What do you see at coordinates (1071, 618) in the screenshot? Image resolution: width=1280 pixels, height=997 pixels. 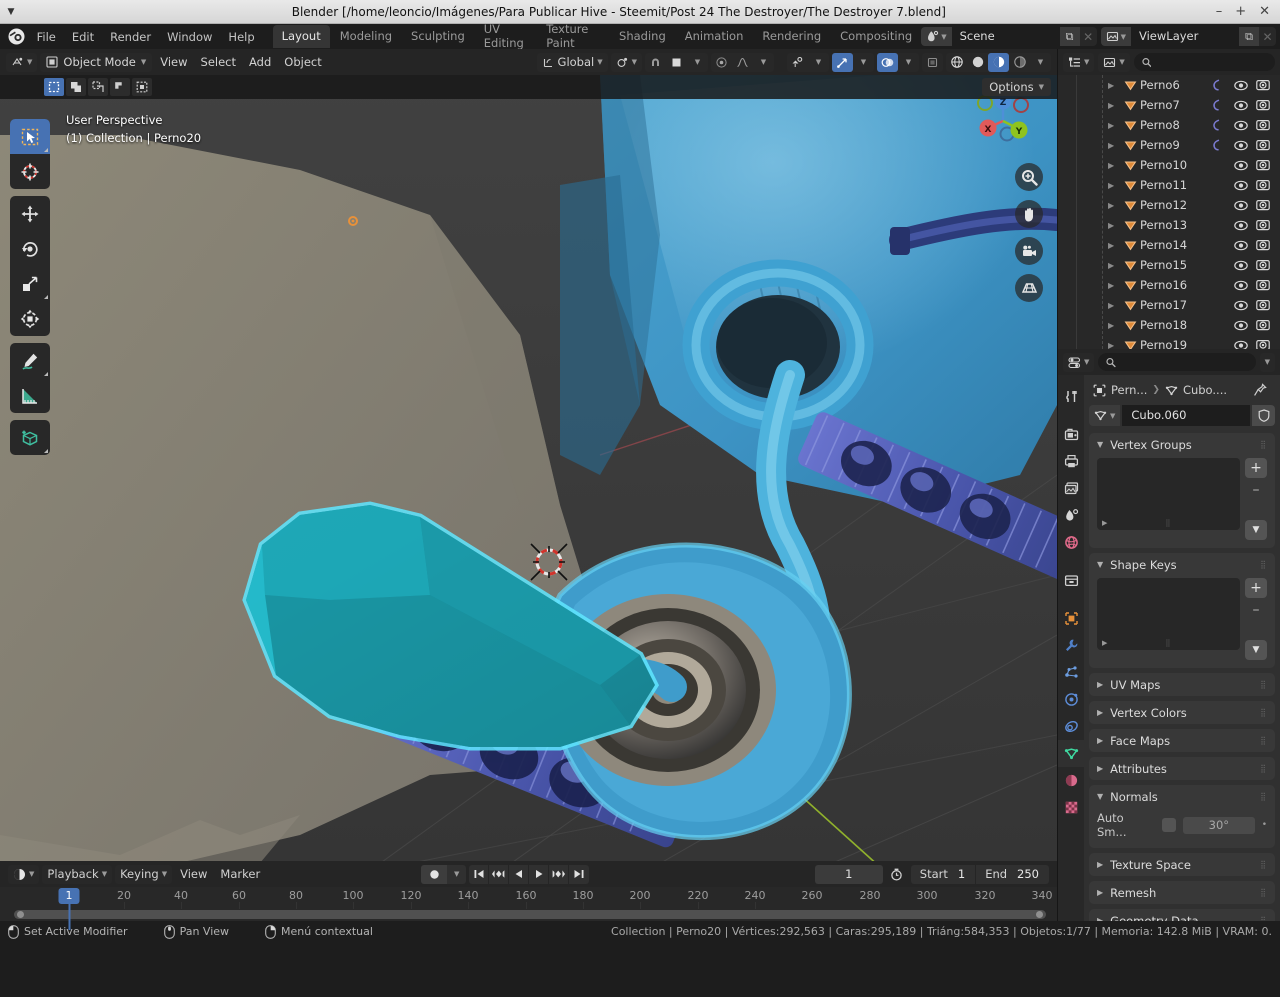 I see `object-tab` at bounding box center [1071, 618].